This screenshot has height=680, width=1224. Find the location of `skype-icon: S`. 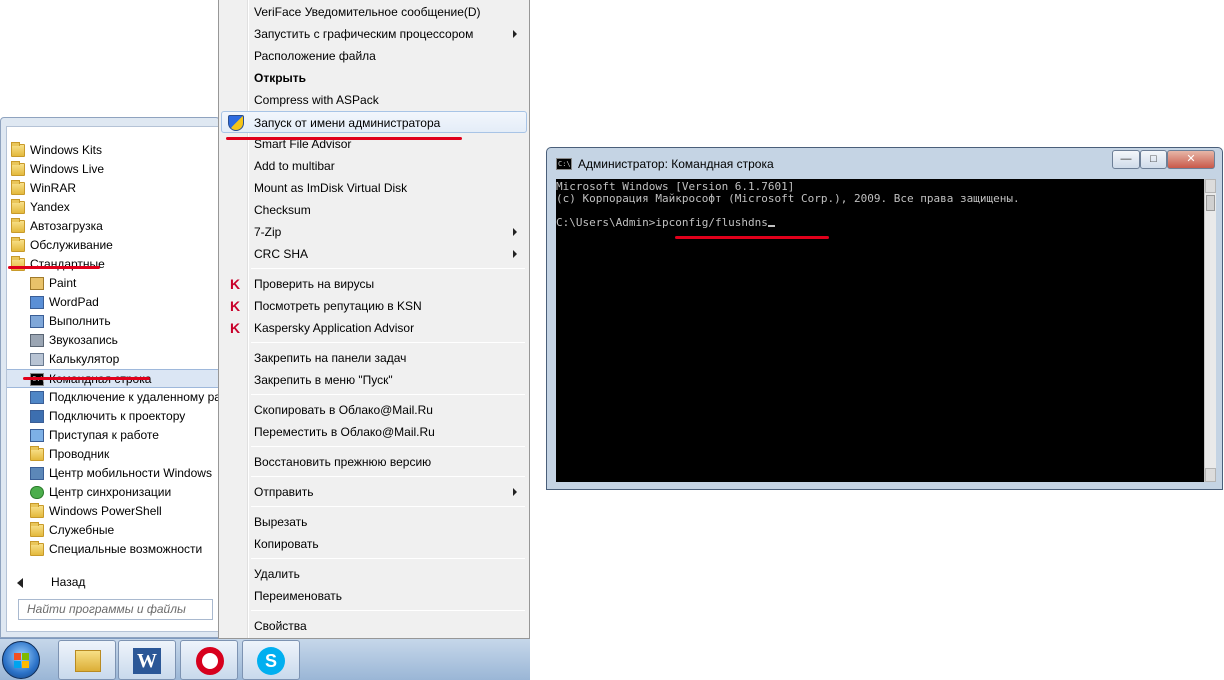

skype-icon: S is located at coordinates (271, 661).